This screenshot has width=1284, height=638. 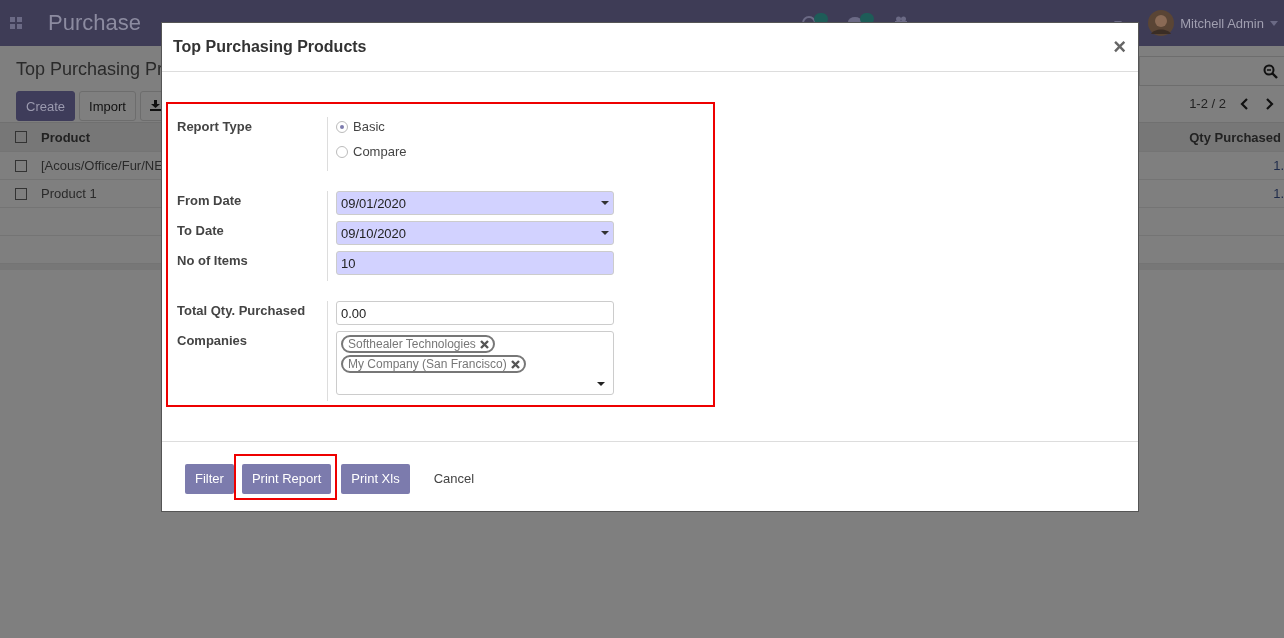 What do you see at coordinates (475, 233) in the screenshot?
I see `date-field: 09/10/2020` at bounding box center [475, 233].